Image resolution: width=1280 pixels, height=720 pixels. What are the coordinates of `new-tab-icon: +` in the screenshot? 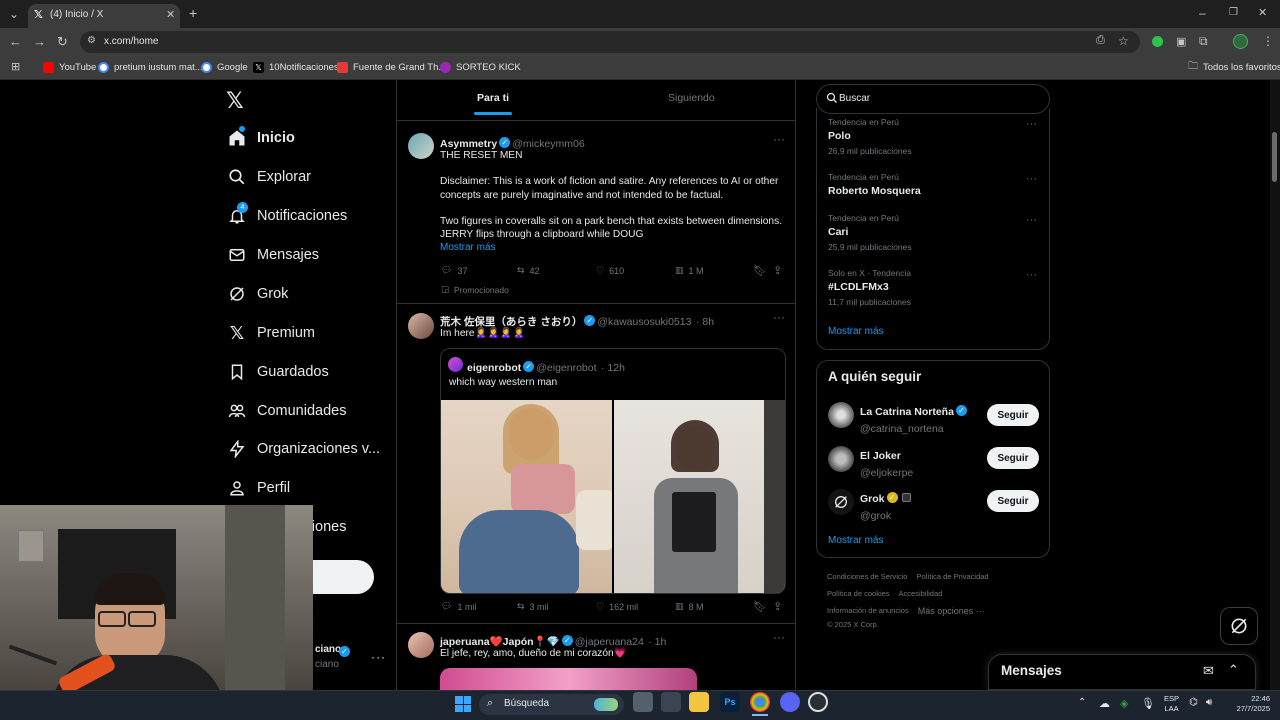 It's located at (193, 13).